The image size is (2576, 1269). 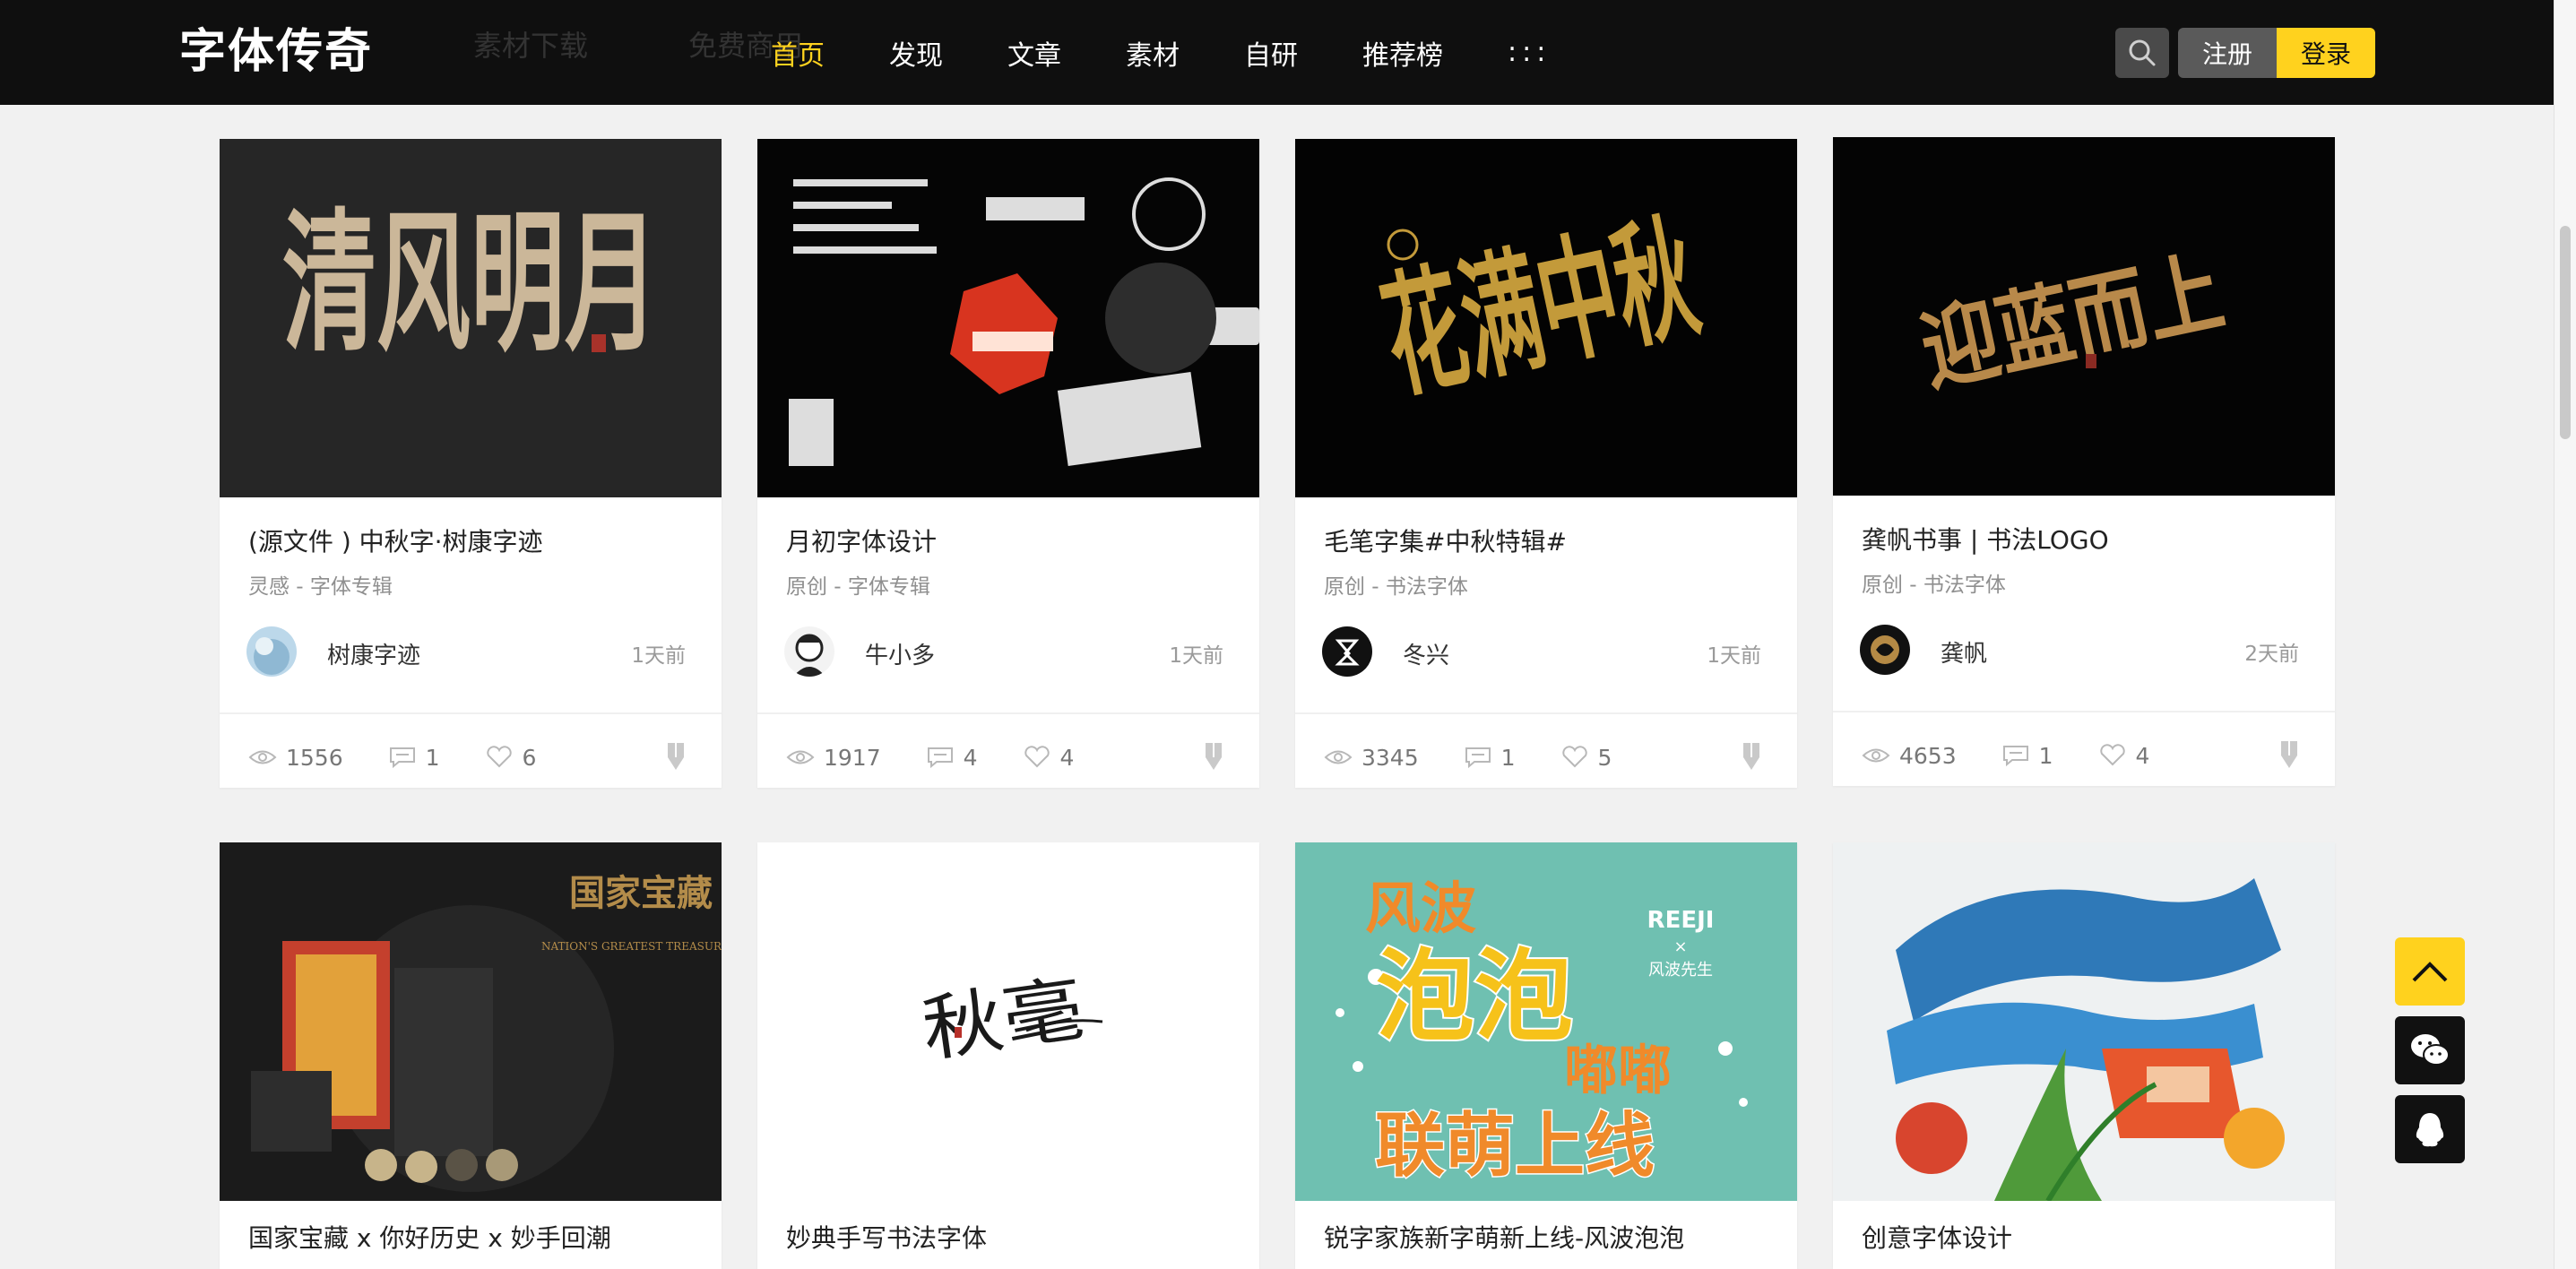 I want to click on work-title: 毛笔字集#中秋特辑#, so click(x=1445, y=540).